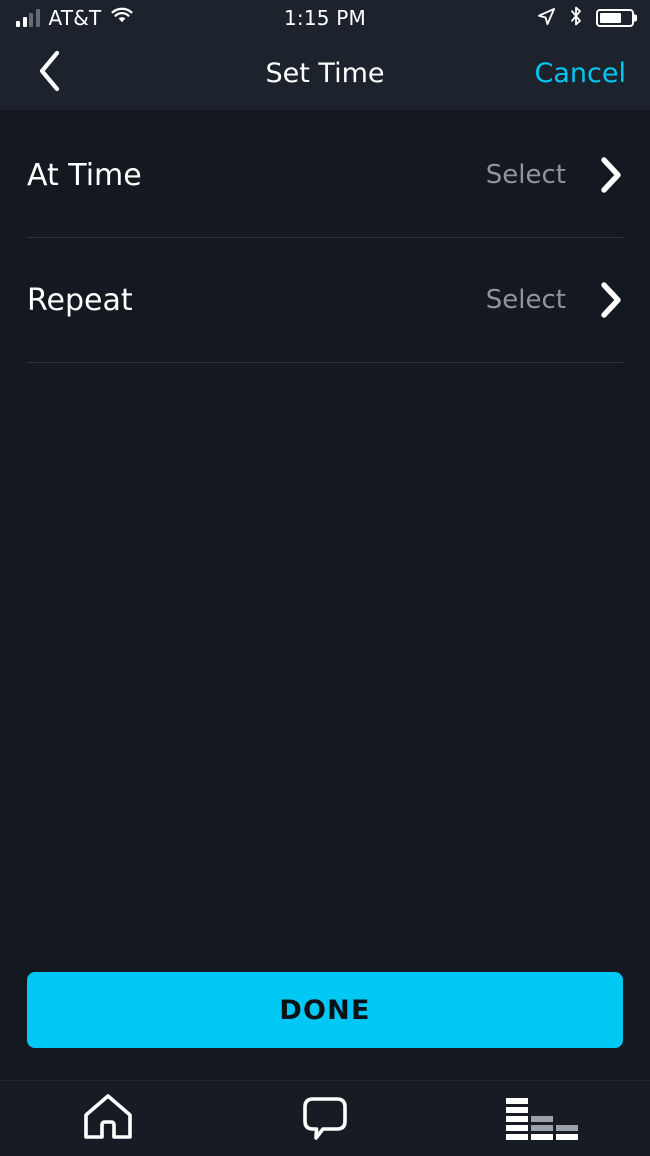  Describe the element at coordinates (325, 300) in the screenshot. I see `list-row-repeat: Repeat Select` at that location.